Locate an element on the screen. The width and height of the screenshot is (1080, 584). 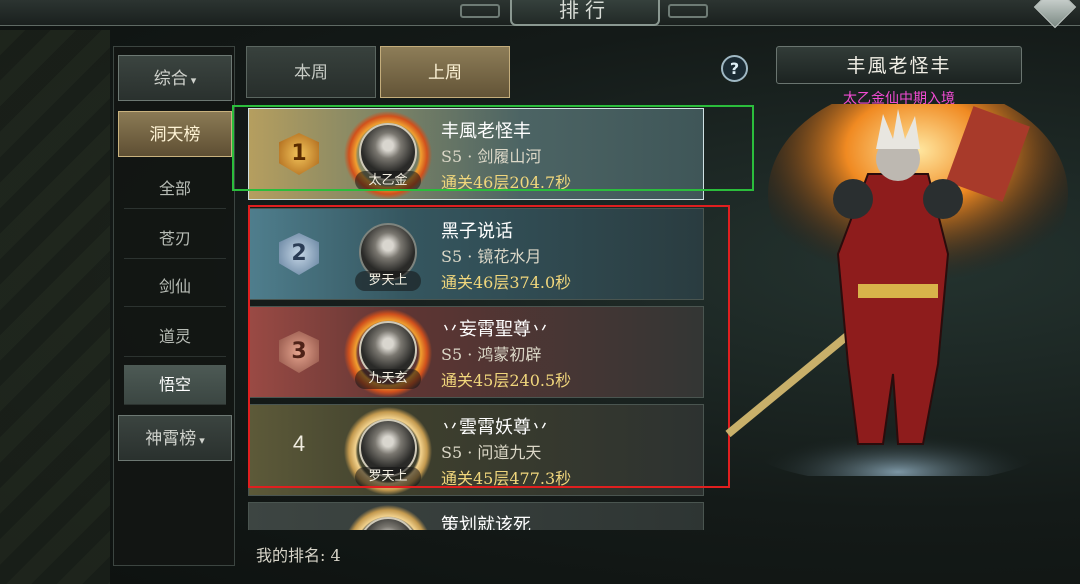
tab-shenxiao-ranking: 神霄榜 ▾ is located at coordinates (175, 438).